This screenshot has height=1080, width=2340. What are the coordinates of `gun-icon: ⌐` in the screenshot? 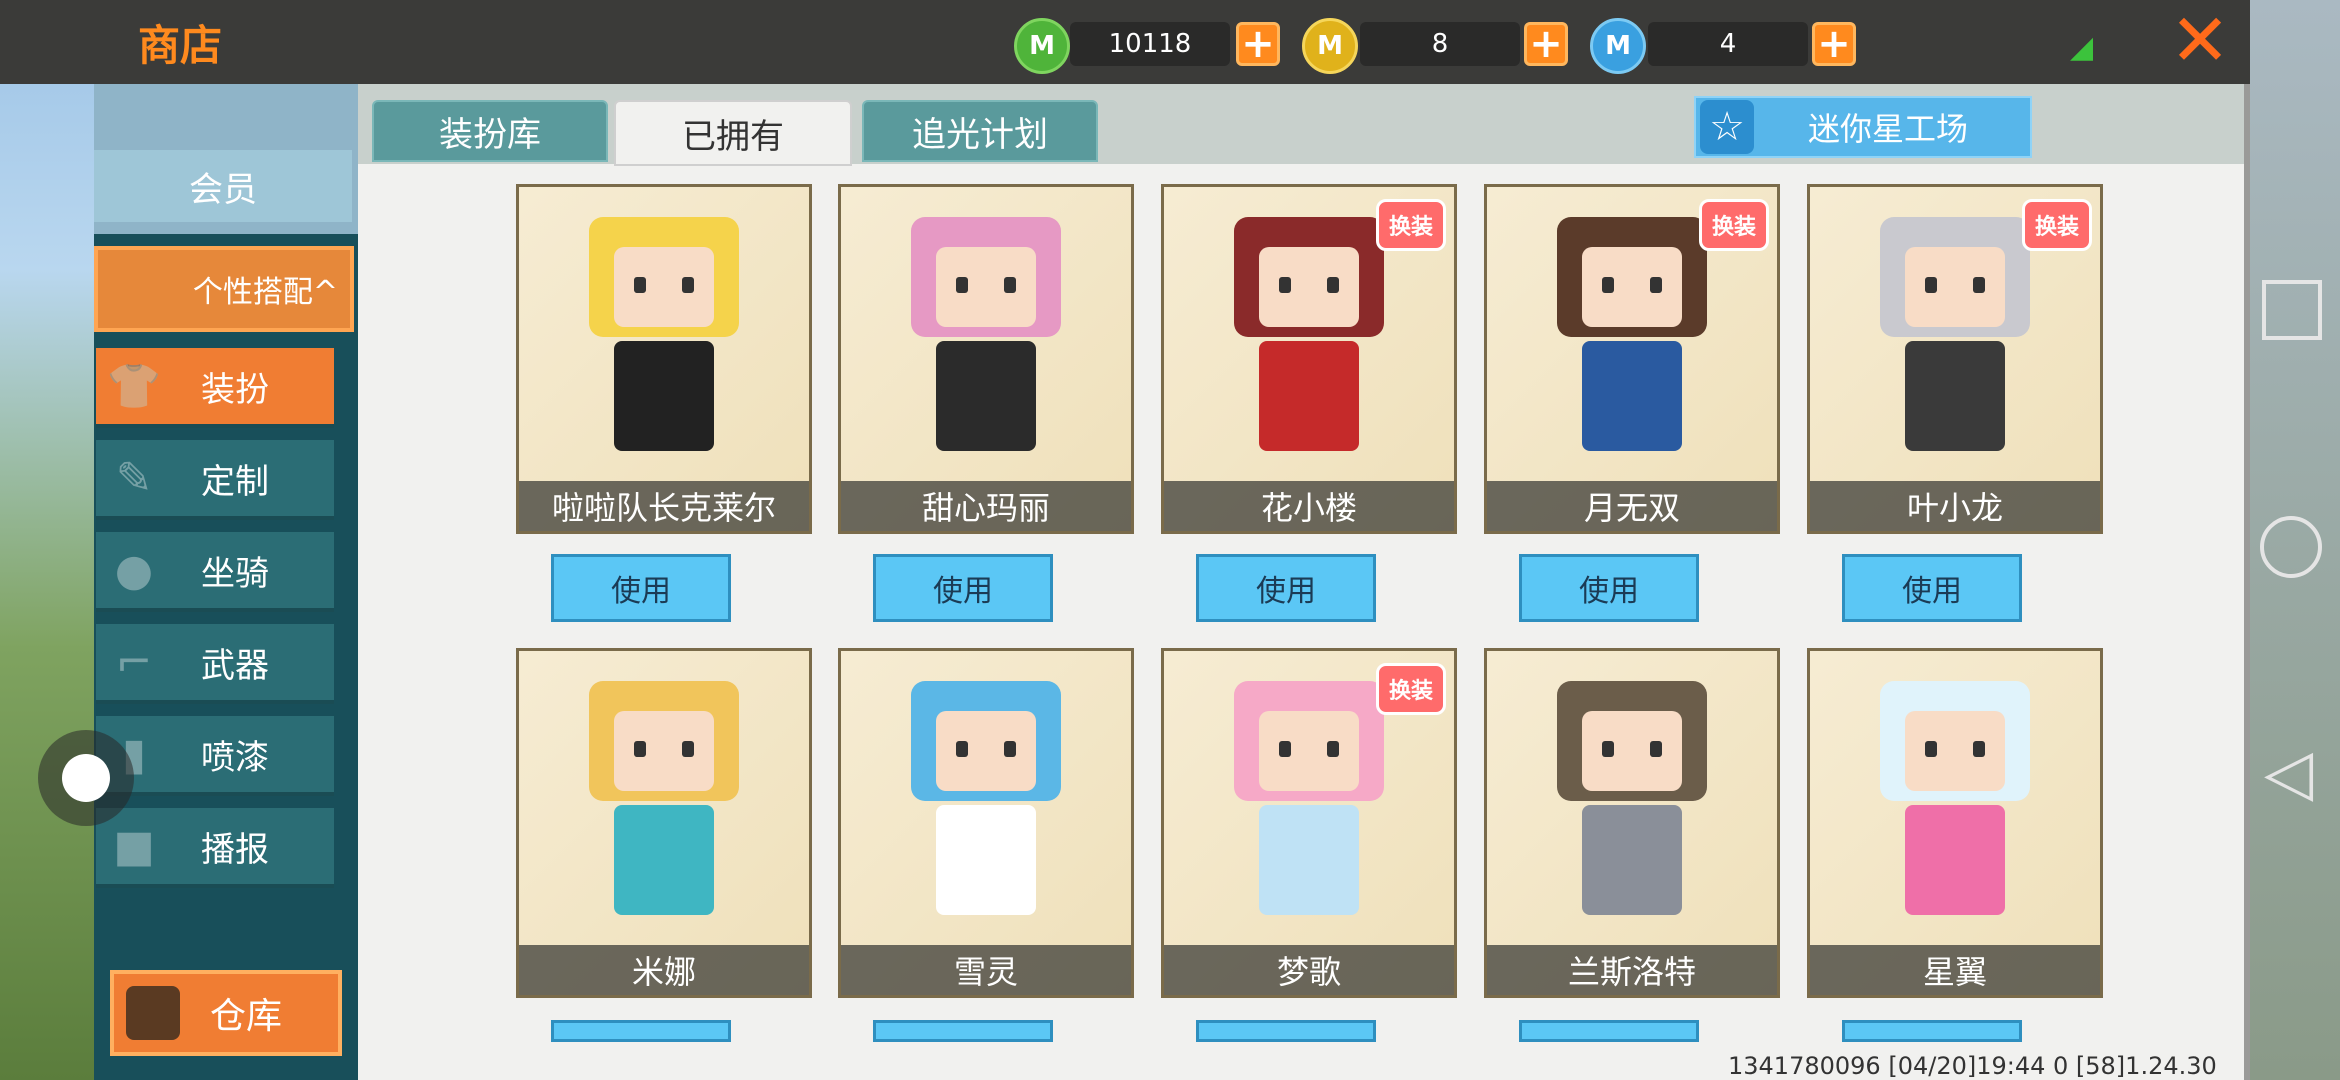 It's located at (134, 662).